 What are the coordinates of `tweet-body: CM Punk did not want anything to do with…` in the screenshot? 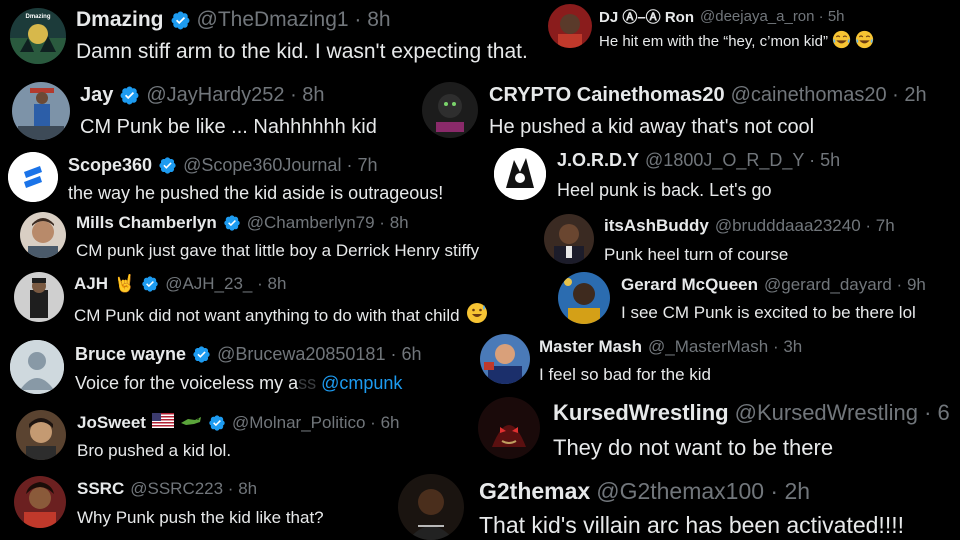 It's located at (281, 315).